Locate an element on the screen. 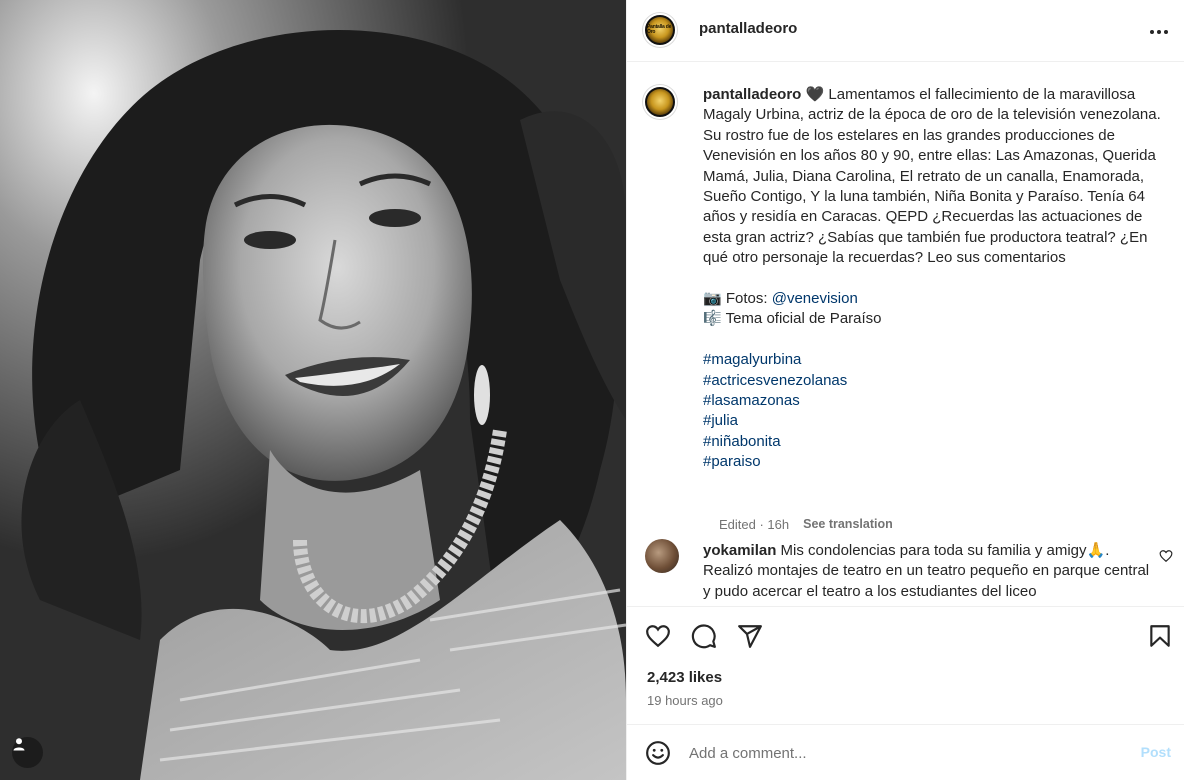 This screenshot has height=780, width=1184. more-horizontal-icon is located at coordinates (1159, 32).